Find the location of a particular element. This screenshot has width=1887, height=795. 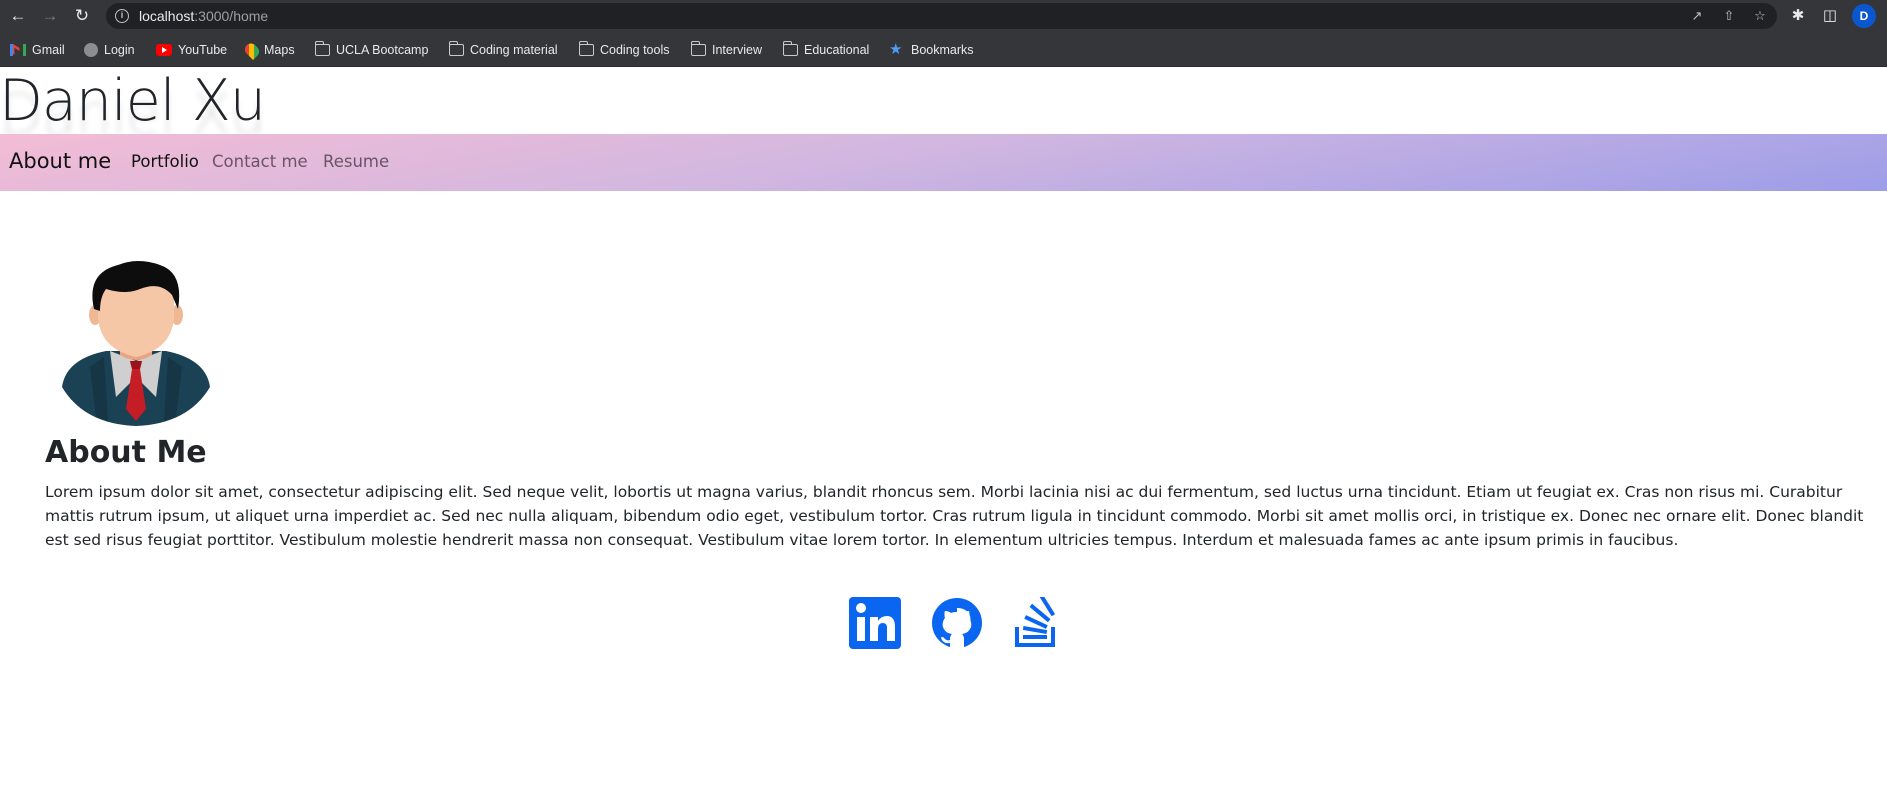

bookmark-login: Login is located at coordinates (109, 50).